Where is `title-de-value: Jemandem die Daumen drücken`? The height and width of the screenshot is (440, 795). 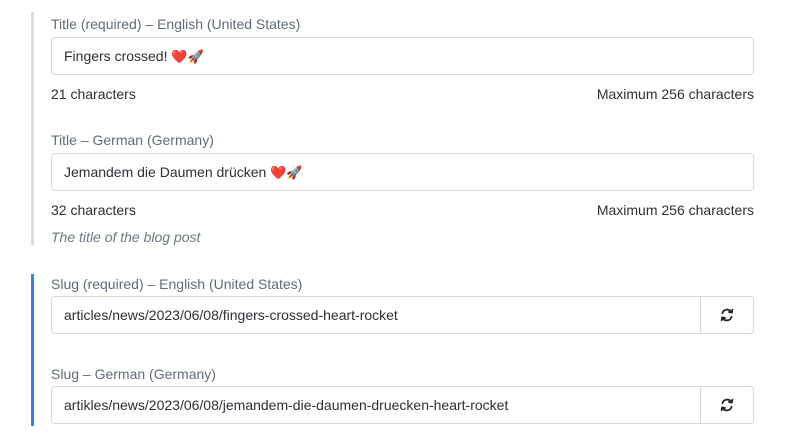 title-de-value: Jemandem die Daumen drücken is located at coordinates (167, 171).